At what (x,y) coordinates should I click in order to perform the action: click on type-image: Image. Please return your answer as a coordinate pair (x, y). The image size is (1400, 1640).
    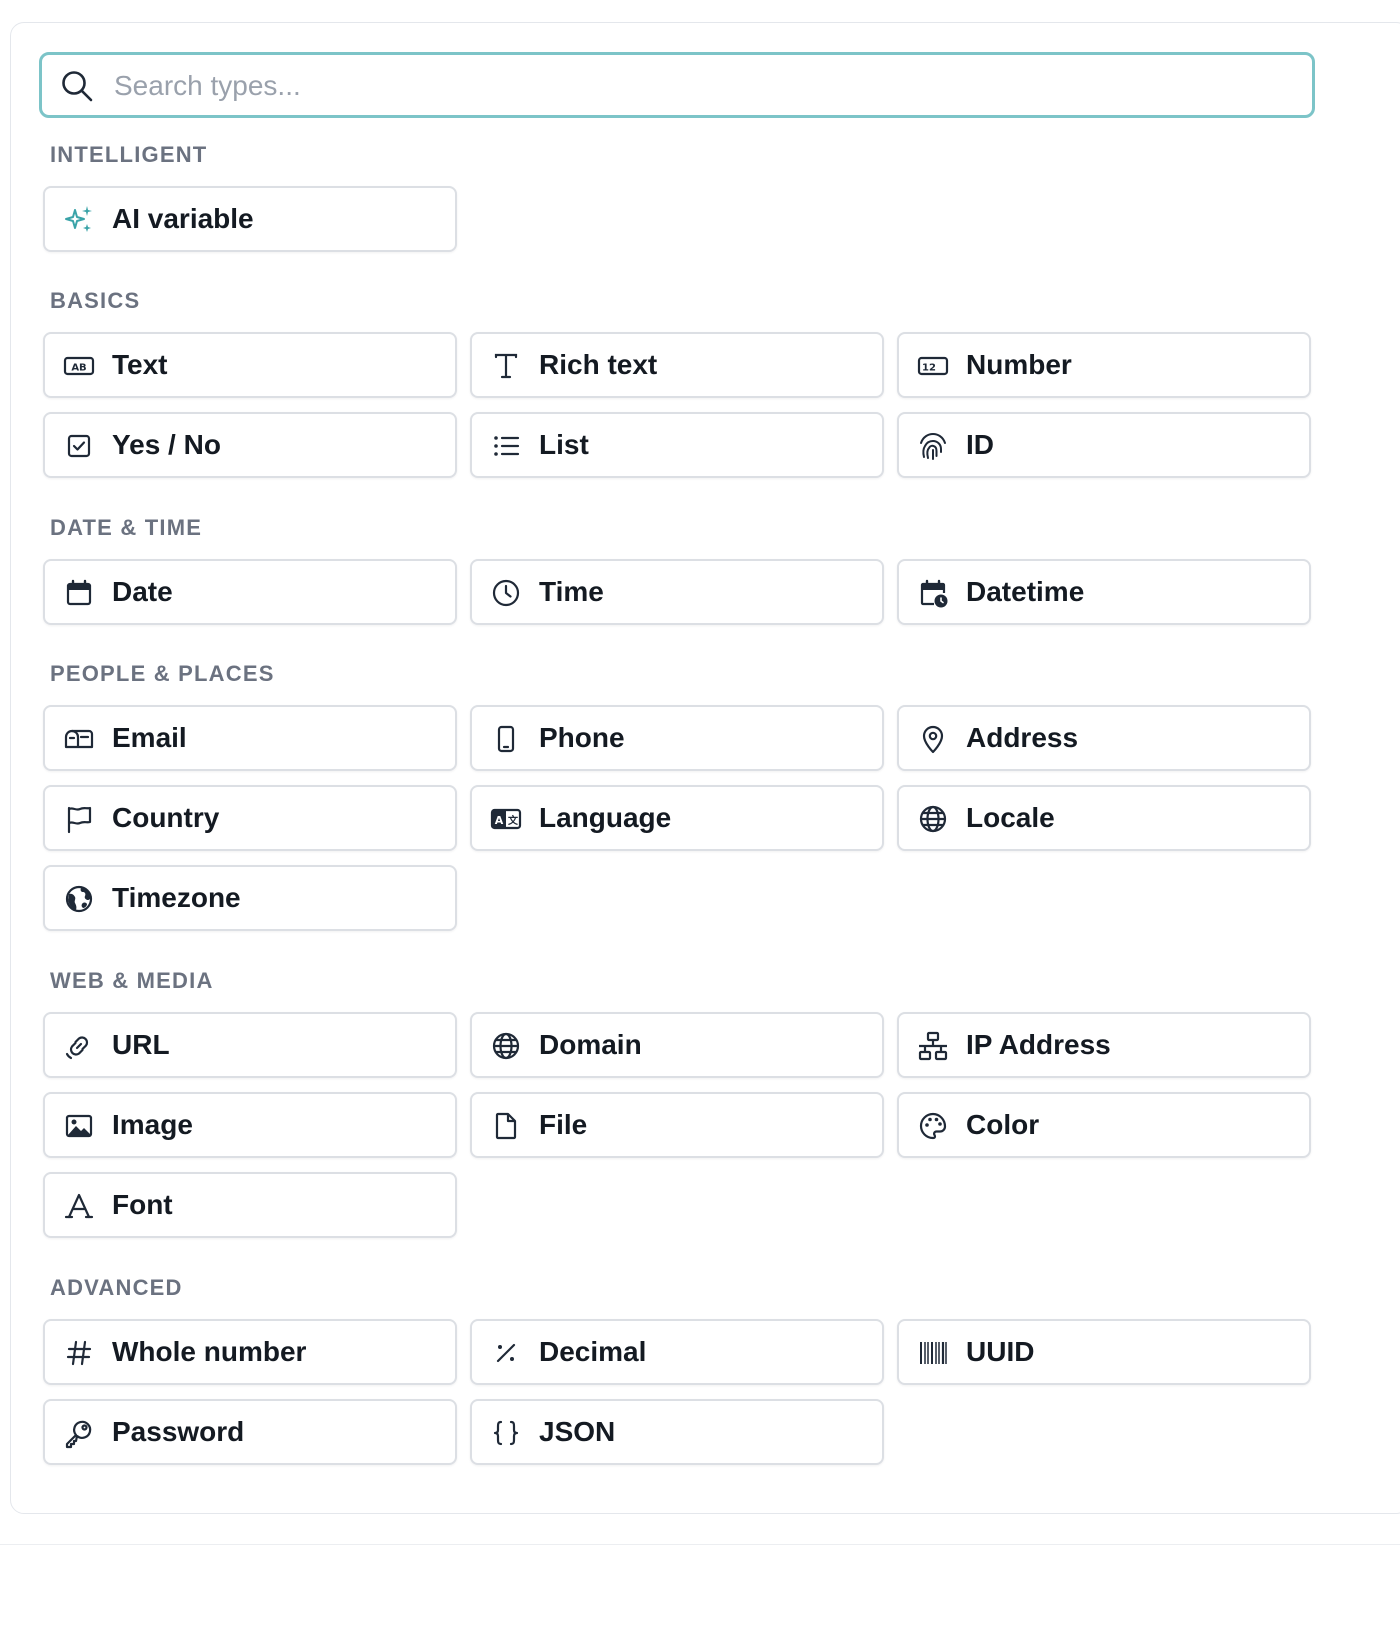
    Looking at the image, I should click on (250, 1125).